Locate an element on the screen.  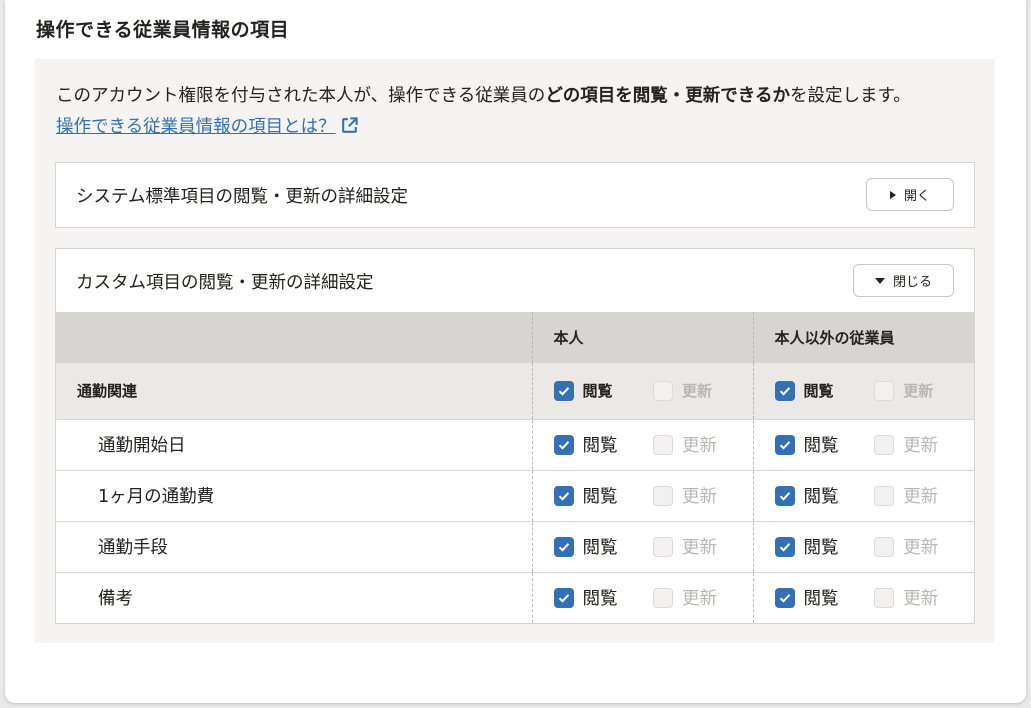
row-label: 通勤手段 is located at coordinates (133, 548).